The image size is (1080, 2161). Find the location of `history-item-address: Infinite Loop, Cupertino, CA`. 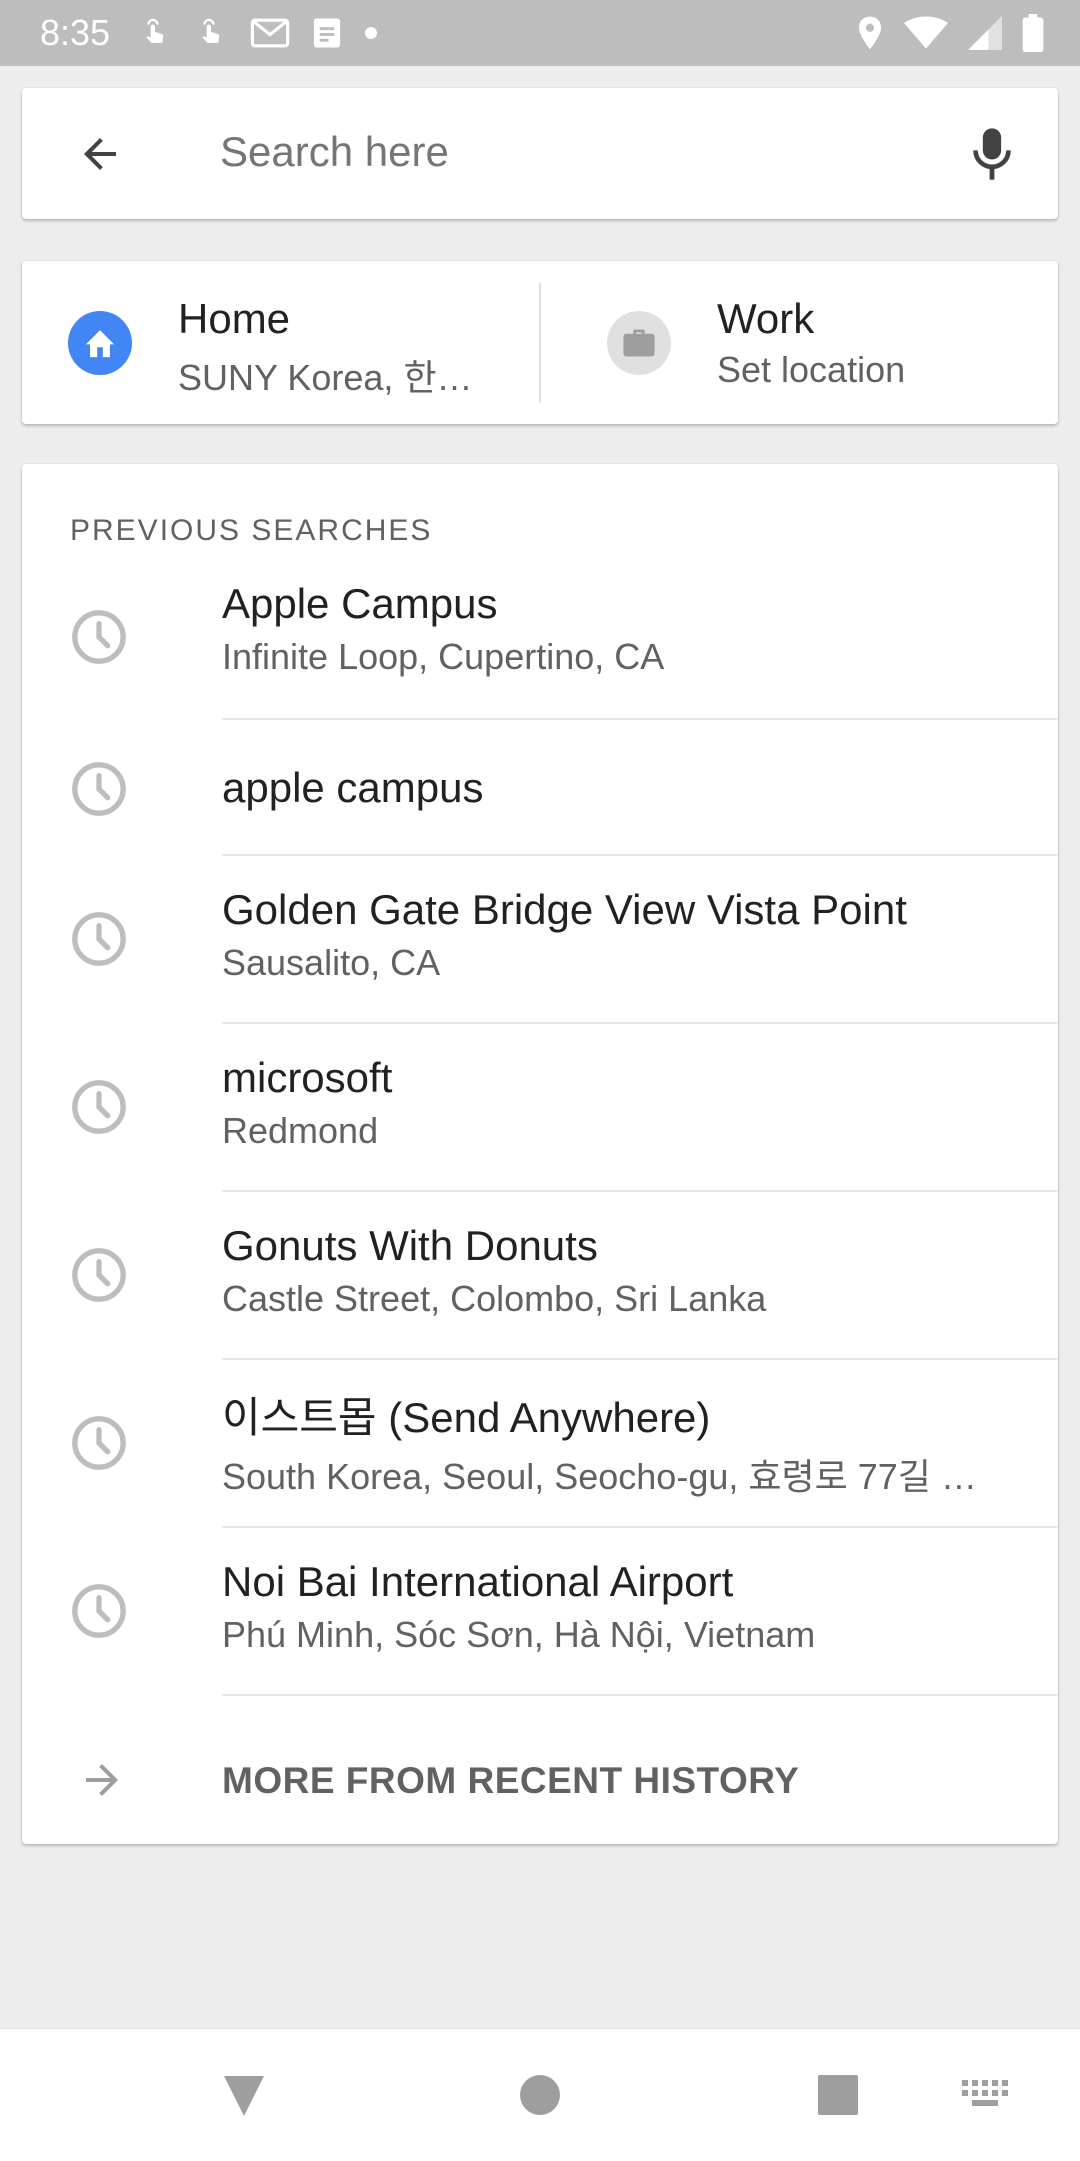

history-item-address: Infinite Loop, Cupertino, CA is located at coordinates (443, 656).